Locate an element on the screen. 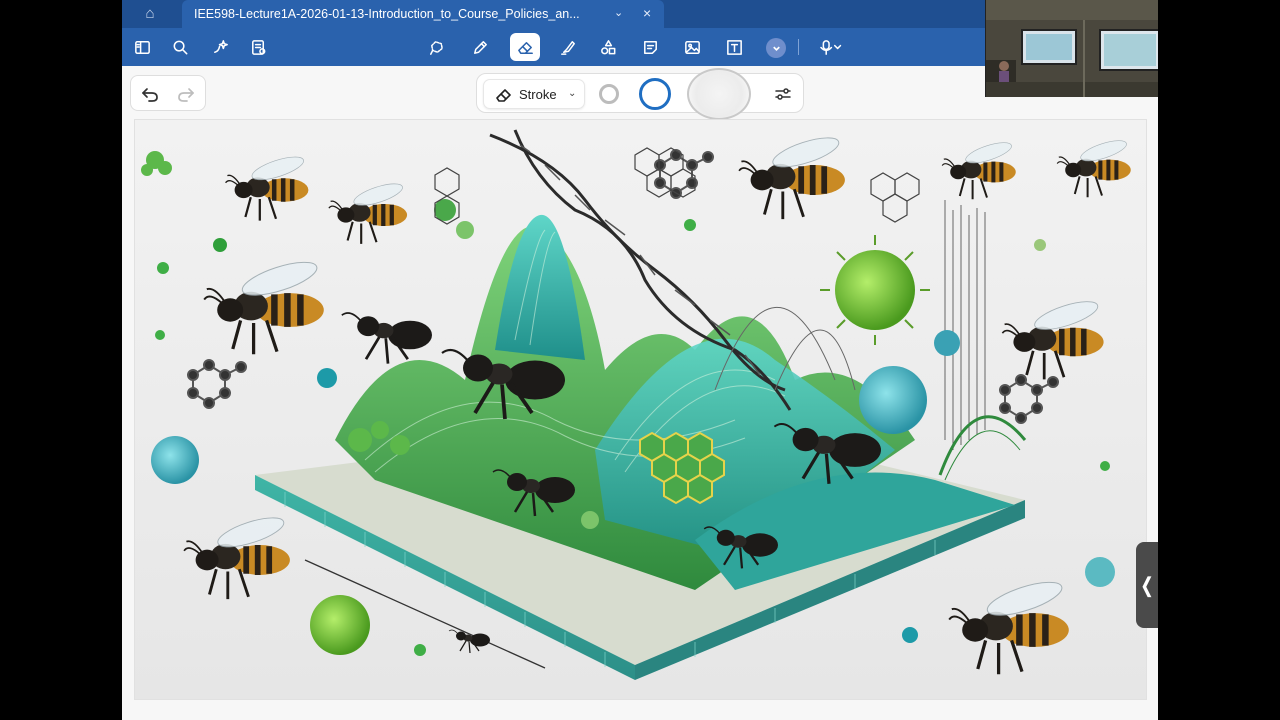 This screenshot has height=720, width=1280. side-panel-handle: ❬ is located at coordinates (1147, 585).